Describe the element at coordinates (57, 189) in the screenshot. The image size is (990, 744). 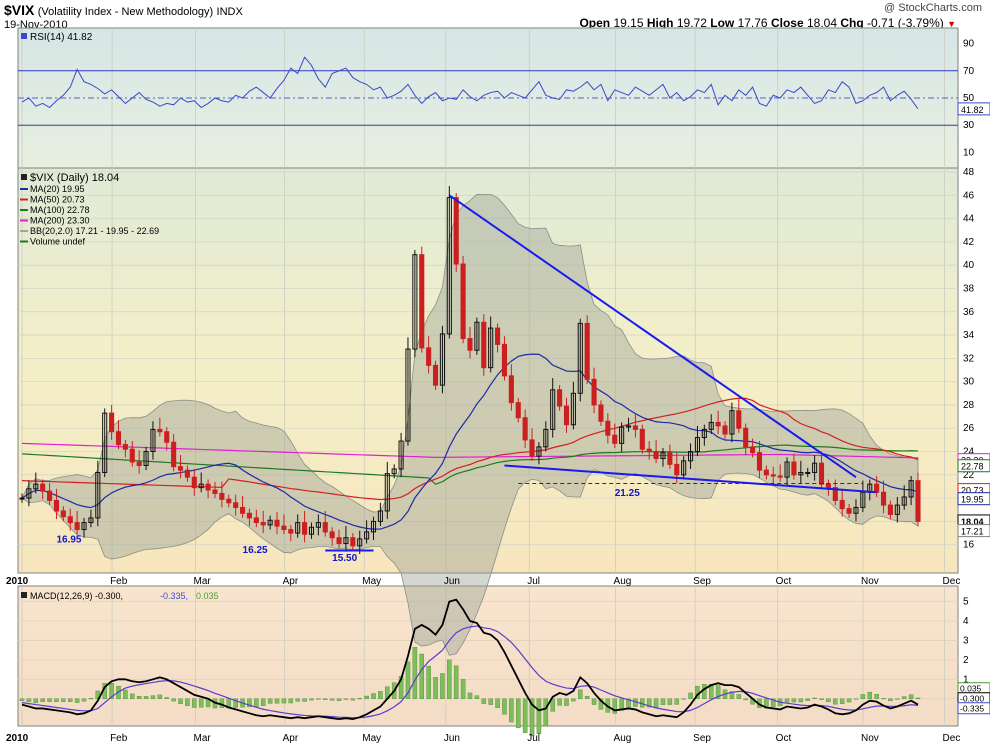
I see `legend-entry: MA(20) 19.95` at that location.